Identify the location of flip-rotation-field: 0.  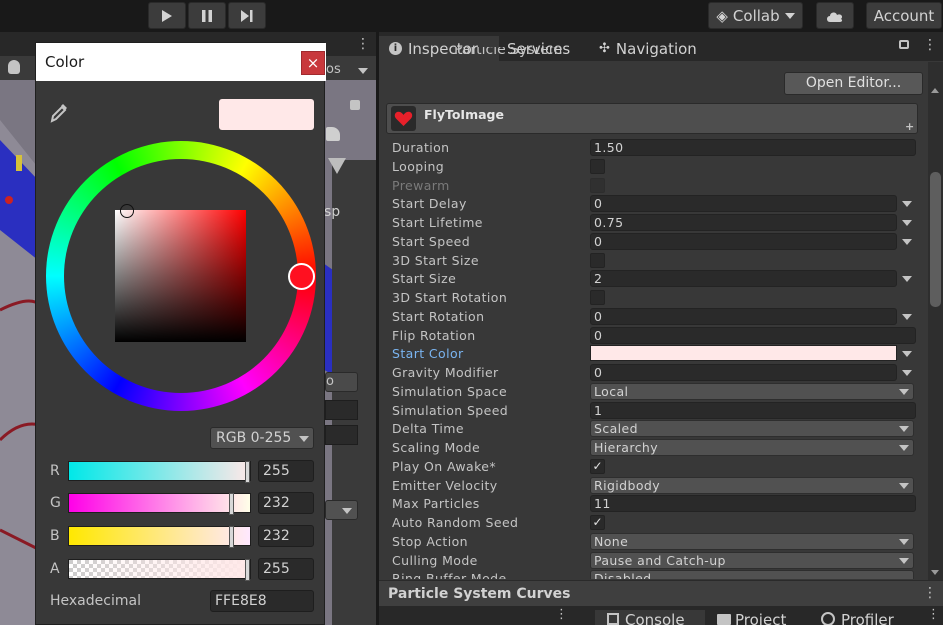
(753, 335).